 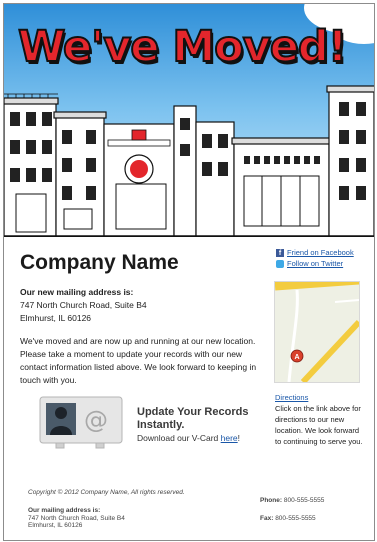 I want to click on fax-label: Fax:, so click(x=267, y=518).